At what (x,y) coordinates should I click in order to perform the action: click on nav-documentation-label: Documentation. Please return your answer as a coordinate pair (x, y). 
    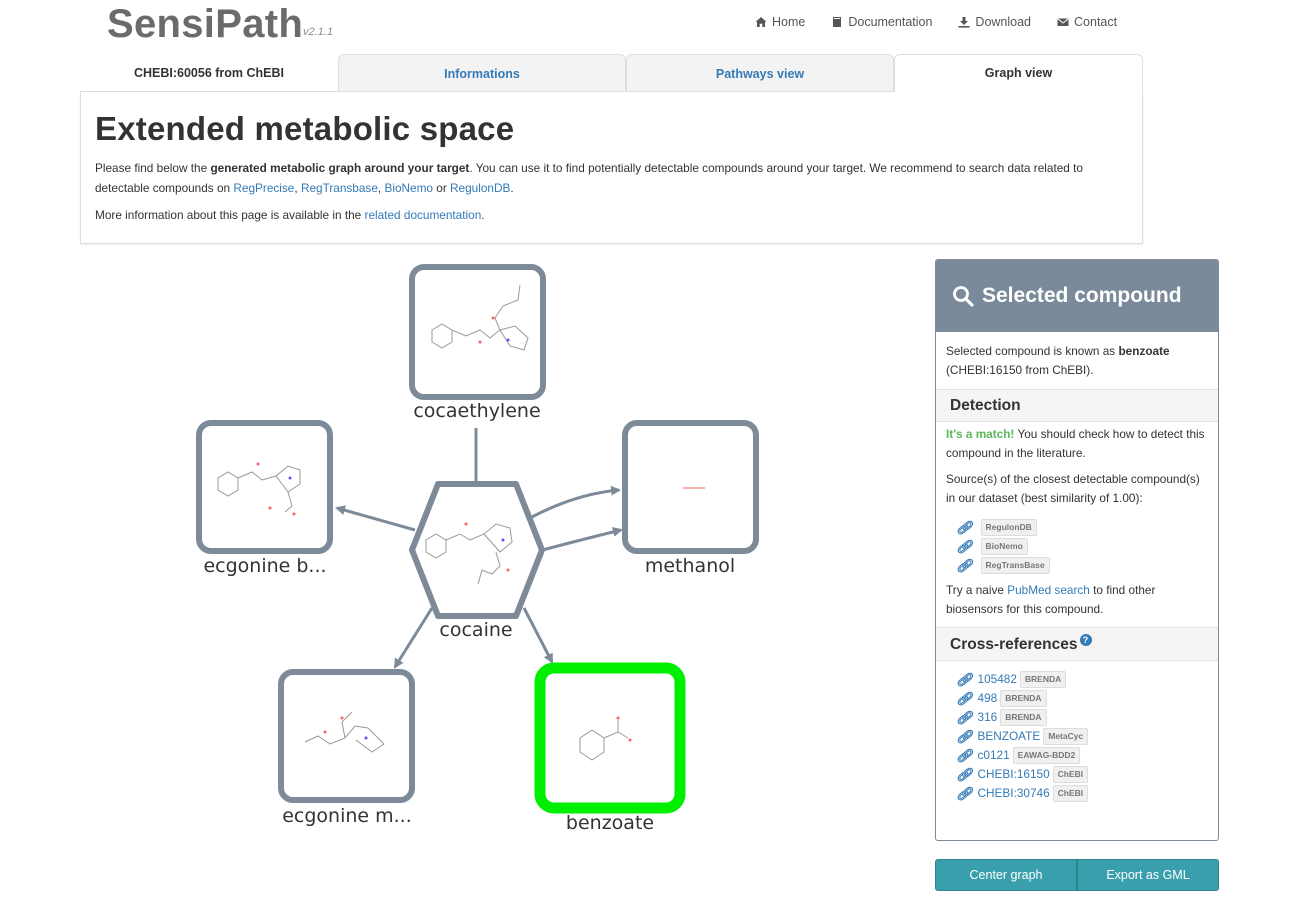
    Looking at the image, I should click on (890, 22).